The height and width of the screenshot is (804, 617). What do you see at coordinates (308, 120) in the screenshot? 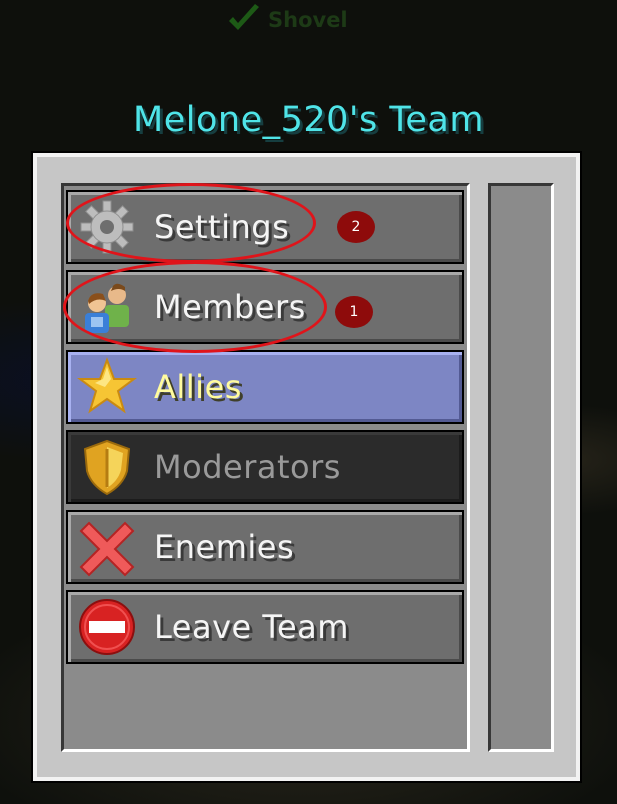
I see `team-title: Melone_520's Team` at bounding box center [308, 120].